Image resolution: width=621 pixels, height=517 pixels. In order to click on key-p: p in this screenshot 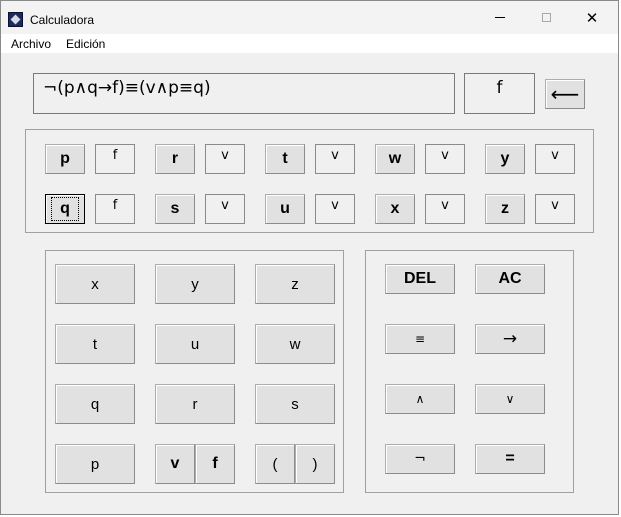, I will do `click(95, 464)`.